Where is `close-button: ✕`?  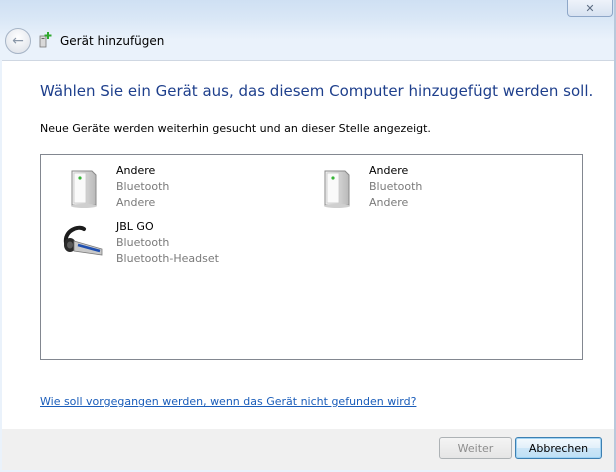
close-button: ✕ is located at coordinates (590, 8).